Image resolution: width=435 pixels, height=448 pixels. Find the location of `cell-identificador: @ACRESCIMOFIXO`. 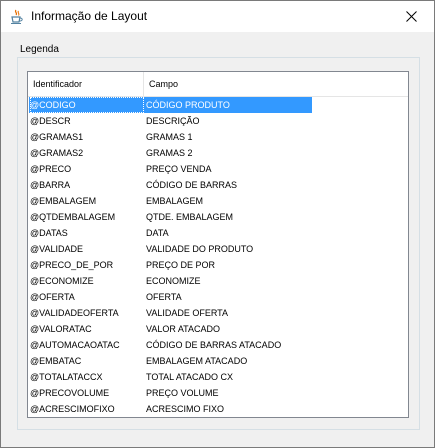

cell-identificador: @ACRESCIMOFIXO is located at coordinates (72, 409).